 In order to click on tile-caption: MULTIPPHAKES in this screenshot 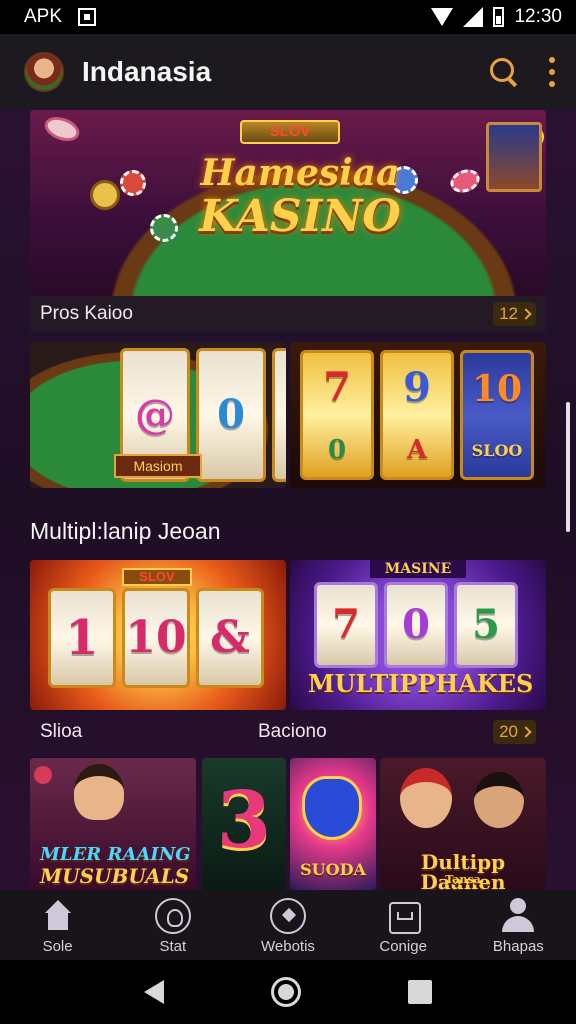, I will do `click(421, 683)`.